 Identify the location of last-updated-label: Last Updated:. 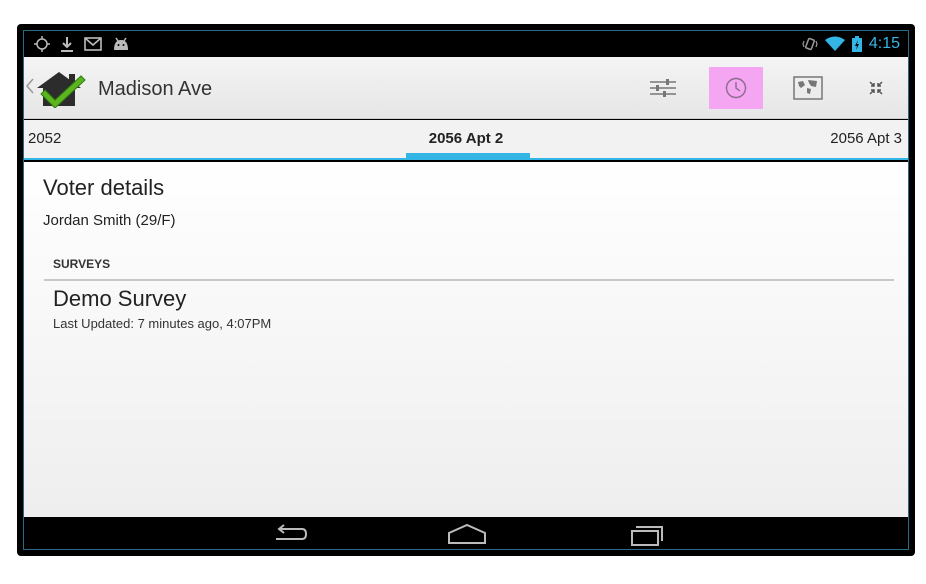
(93, 323).